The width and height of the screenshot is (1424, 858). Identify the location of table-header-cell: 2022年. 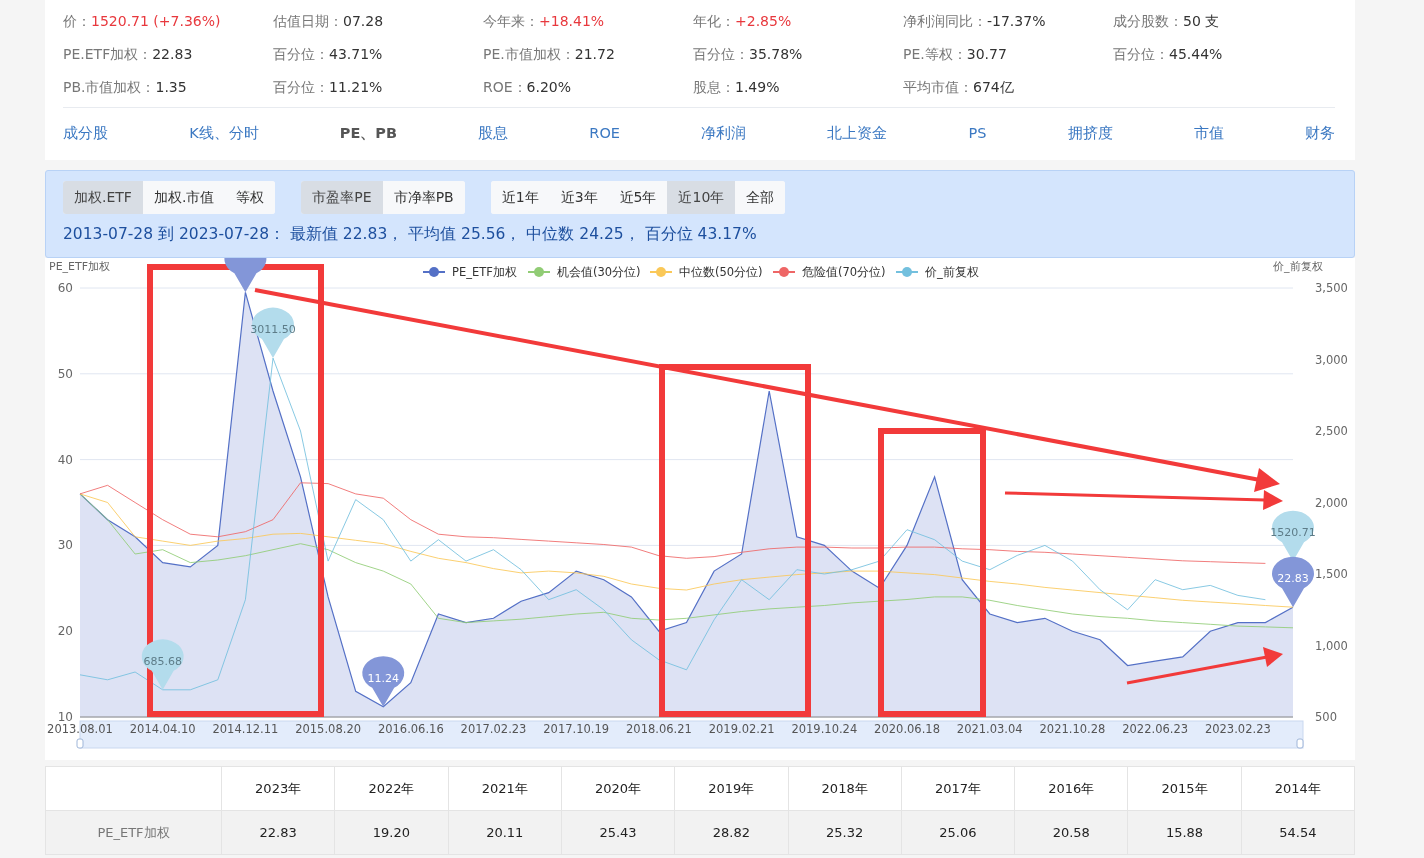
(392, 789).